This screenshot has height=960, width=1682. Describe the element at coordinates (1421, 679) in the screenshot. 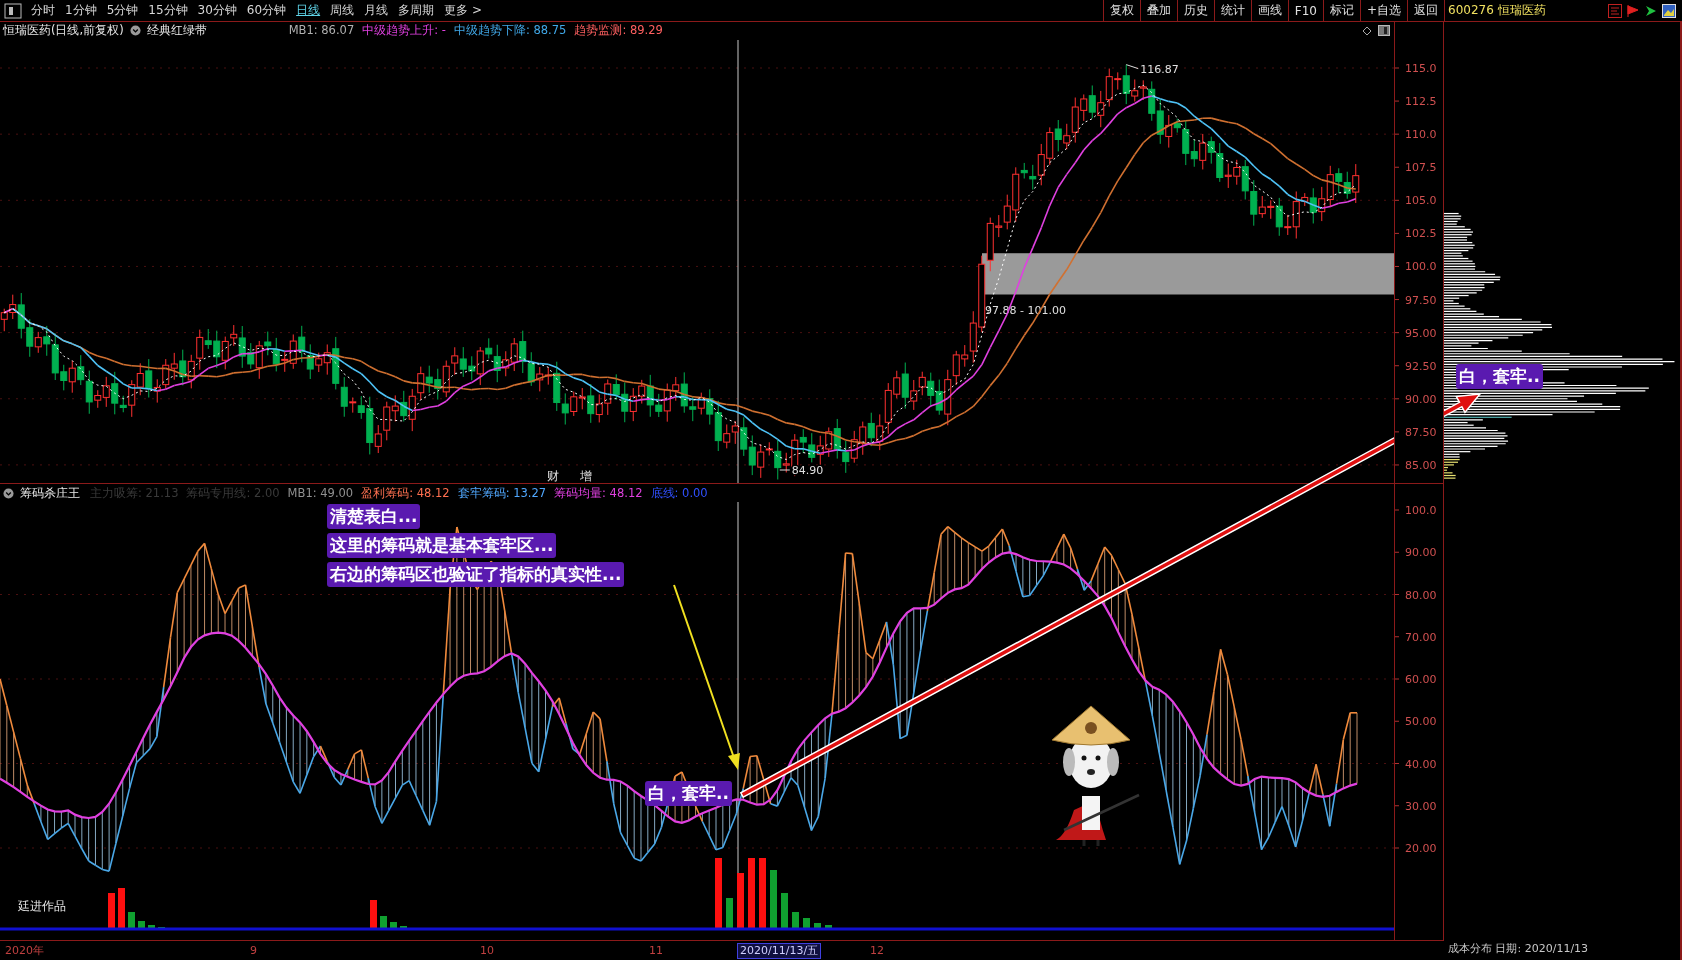

I see `axis-label: 60.00` at that location.